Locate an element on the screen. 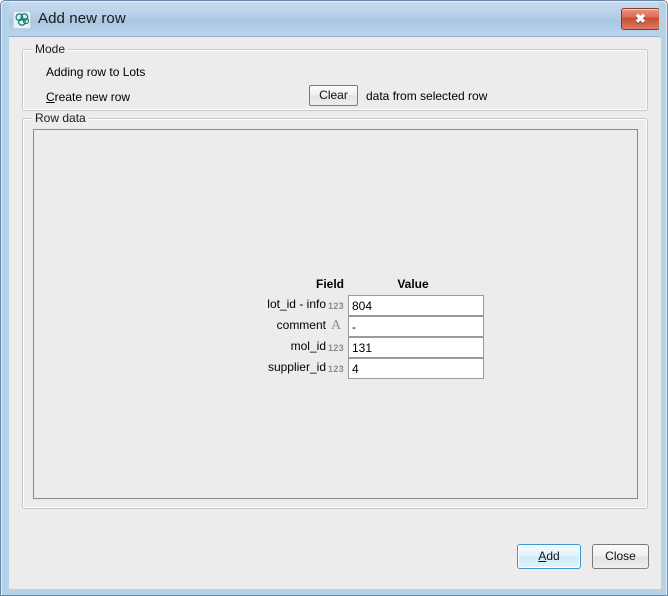  field-label-comment: comment is located at coordinates (301, 325).